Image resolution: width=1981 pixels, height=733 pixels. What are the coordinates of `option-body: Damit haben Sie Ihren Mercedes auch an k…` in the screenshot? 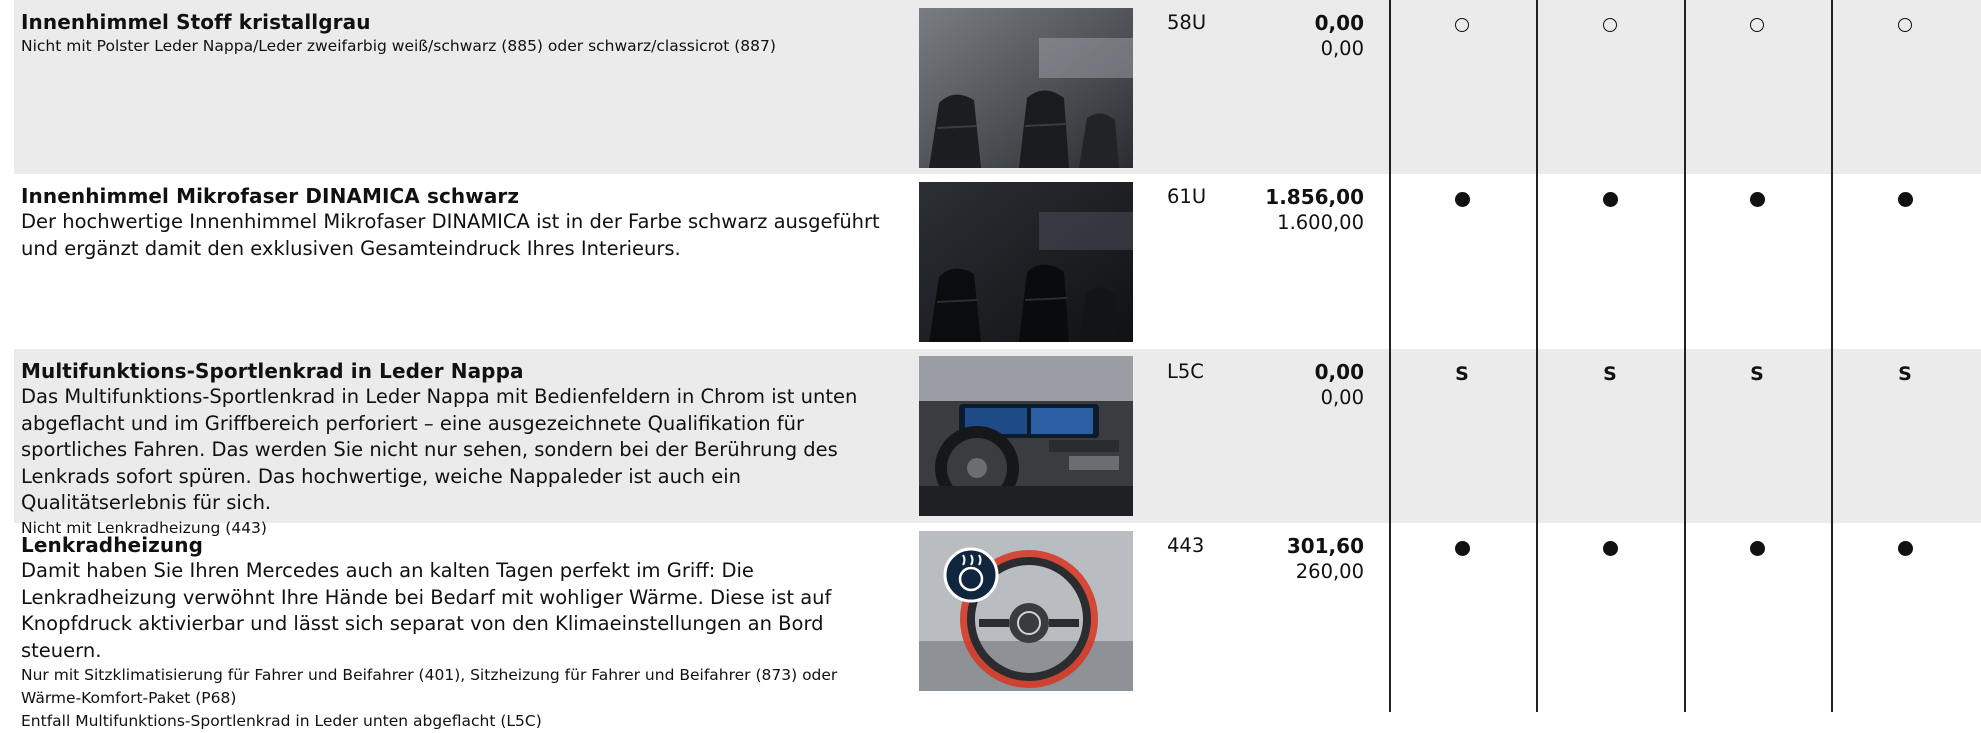 It's located at (426, 610).